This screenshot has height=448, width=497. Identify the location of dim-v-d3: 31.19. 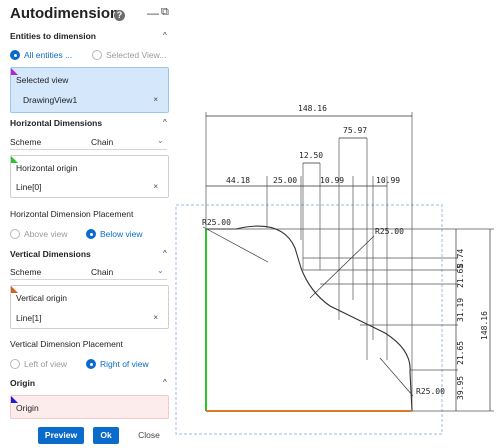
(460, 310).